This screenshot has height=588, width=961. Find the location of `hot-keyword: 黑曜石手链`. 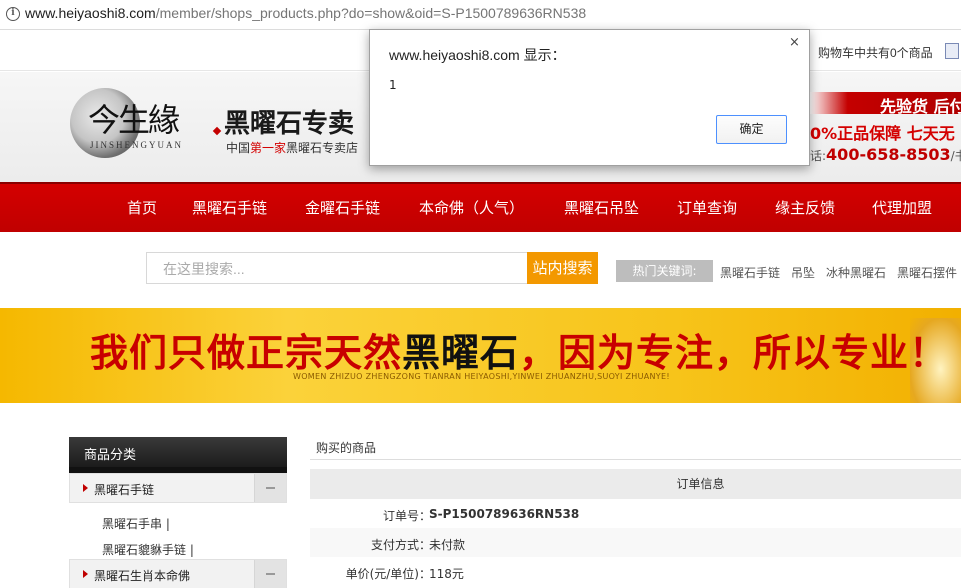

hot-keyword: 黑曜石手链 is located at coordinates (750, 272).